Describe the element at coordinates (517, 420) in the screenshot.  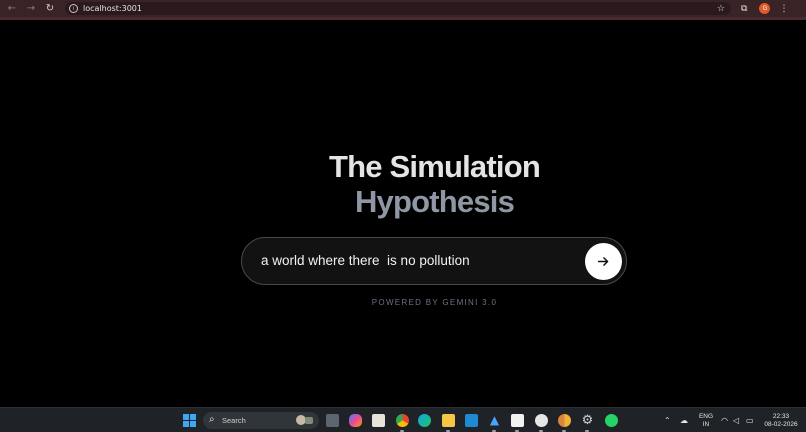
I see `notion-icon` at that location.